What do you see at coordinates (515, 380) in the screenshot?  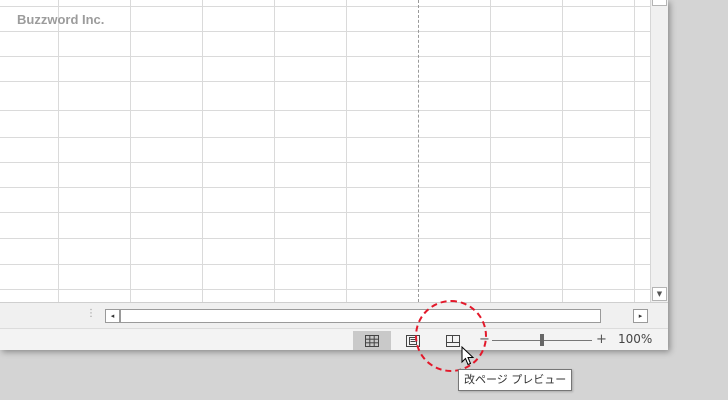 I see `tooltip: 改ページ プレビュー` at bounding box center [515, 380].